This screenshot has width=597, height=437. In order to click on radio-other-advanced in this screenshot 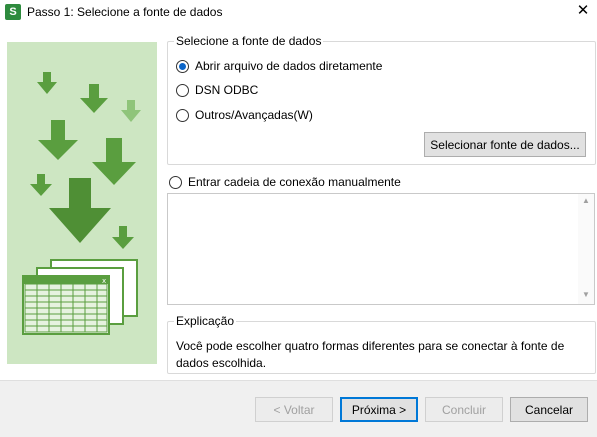, I will do `click(182, 115)`.